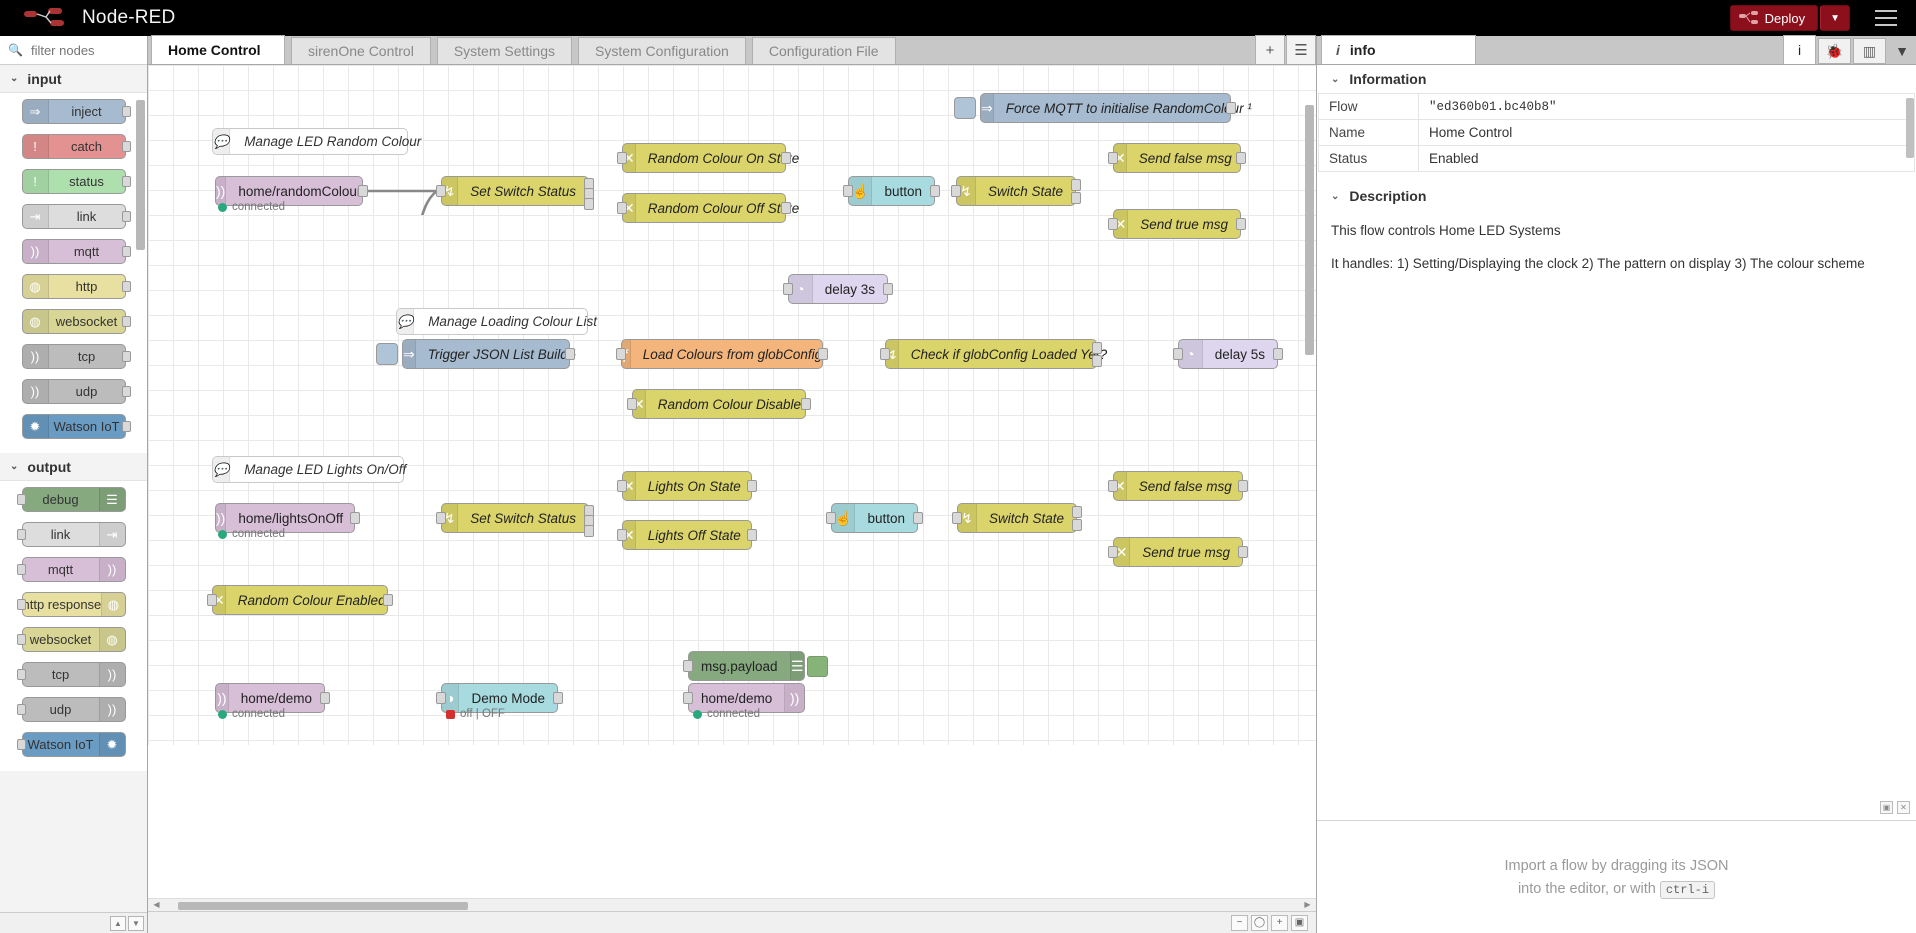 This screenshot has height=933, width=1916. I want to click on flow-node-trigger-json-list-build: ⇒ Trigger JSON List Build ¹, so click(489, 354).